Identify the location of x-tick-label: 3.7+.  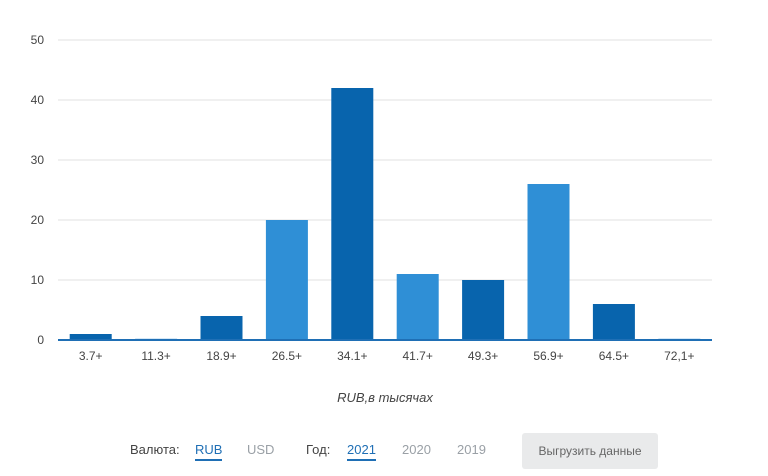
(91, 356).